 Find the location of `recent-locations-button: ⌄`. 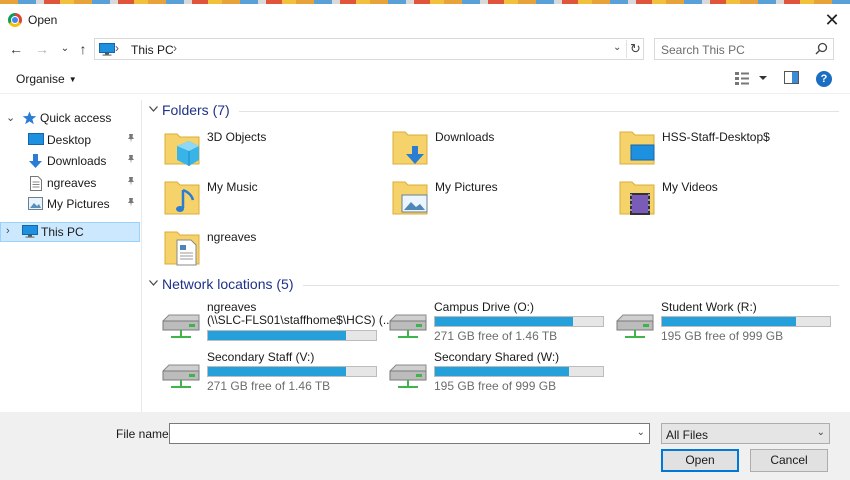

recent-locations-button: ⌄ is located at coordinates (65, 49).